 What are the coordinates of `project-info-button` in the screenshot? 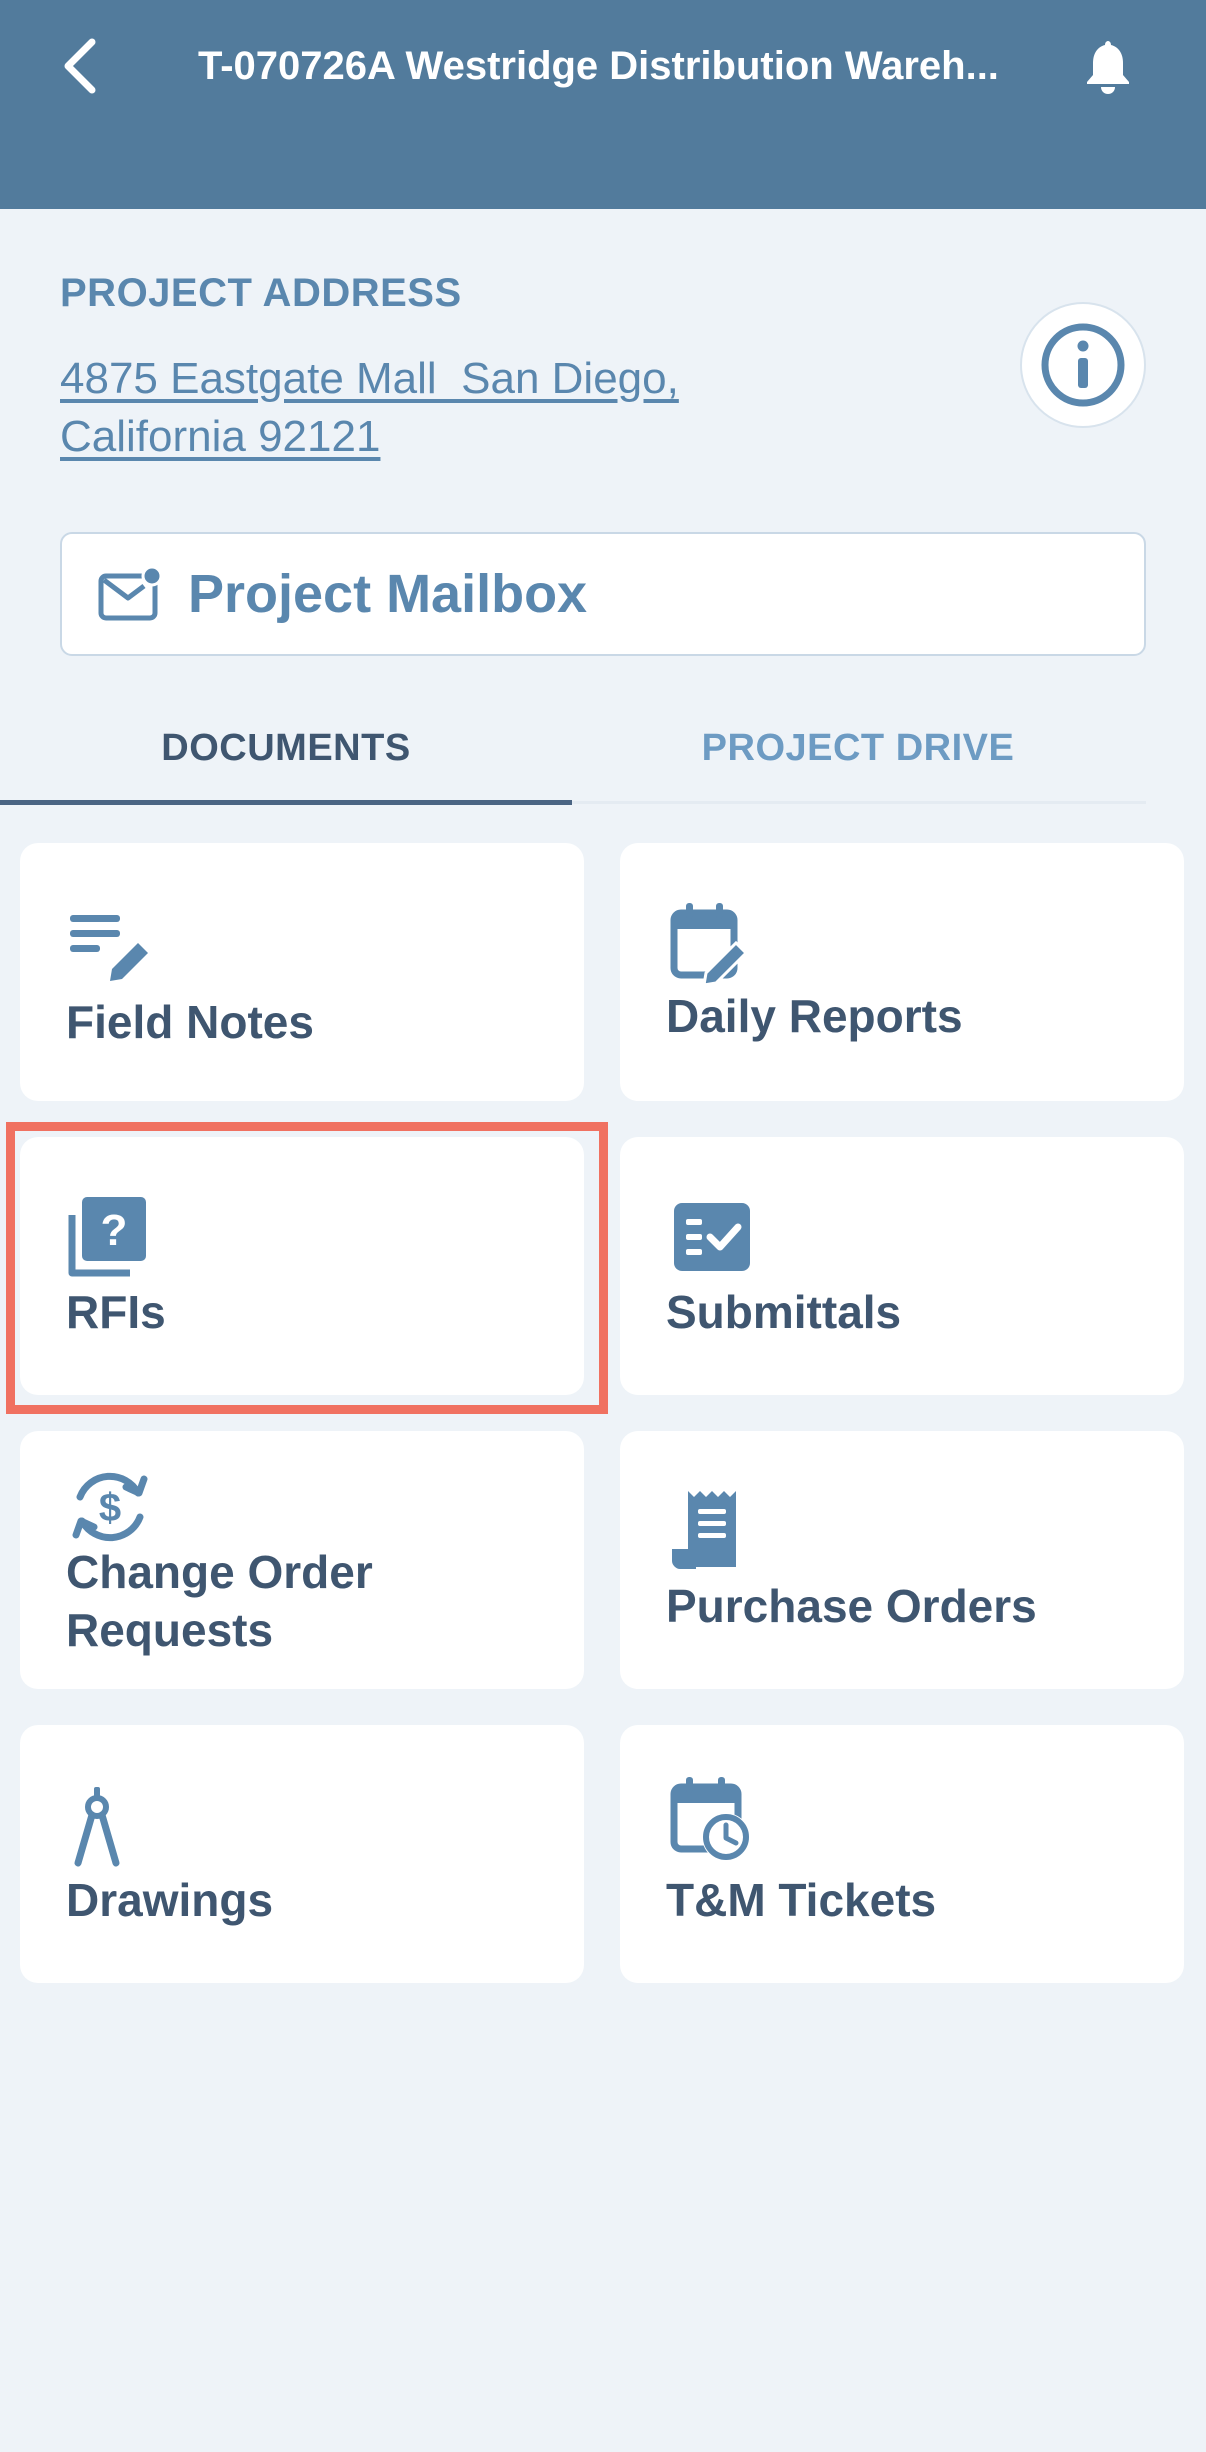 It's located at (1083, 365).